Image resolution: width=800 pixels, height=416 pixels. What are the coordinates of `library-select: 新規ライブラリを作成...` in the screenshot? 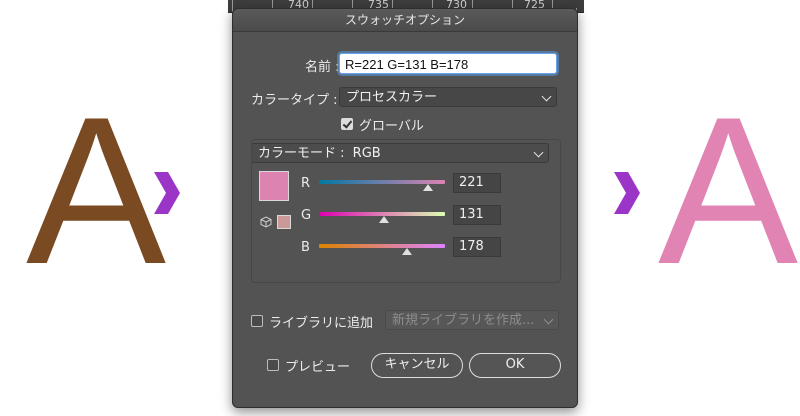 It's located at (472, 320).